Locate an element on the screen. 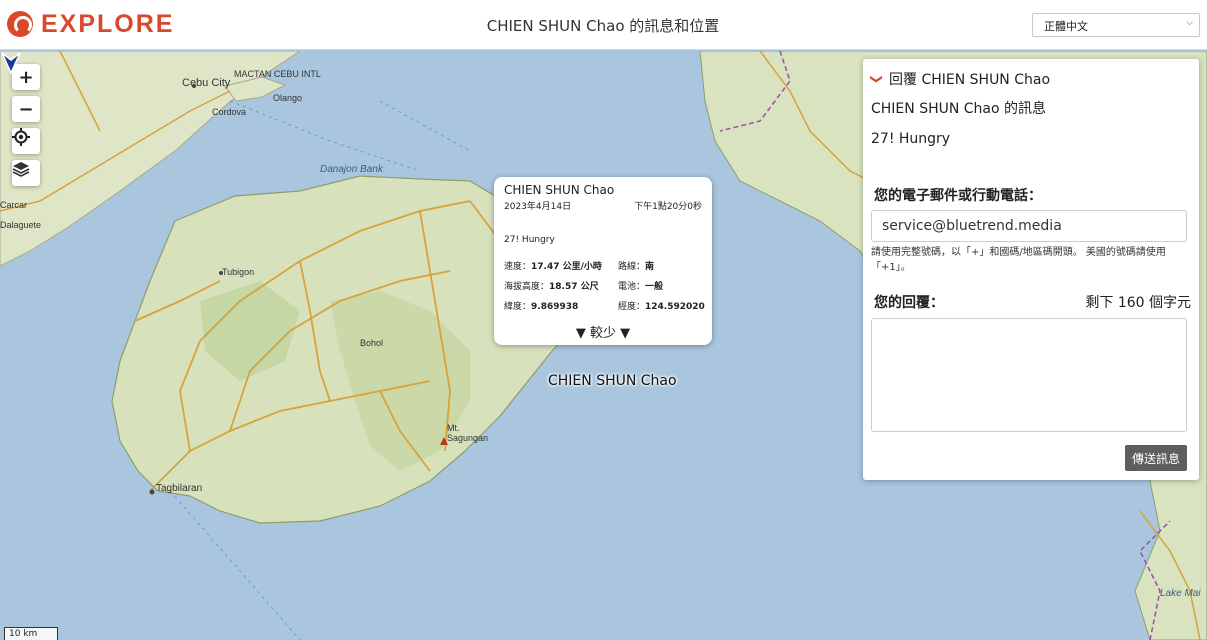 Image resolution: width=1207 pixels, height=640 pixels. phone-hint: 請使用完整號碼，以「+」和國碼/地區碼開頭。 美國的號碼請使用「+1」。 is located at coordinates (1018, 260).